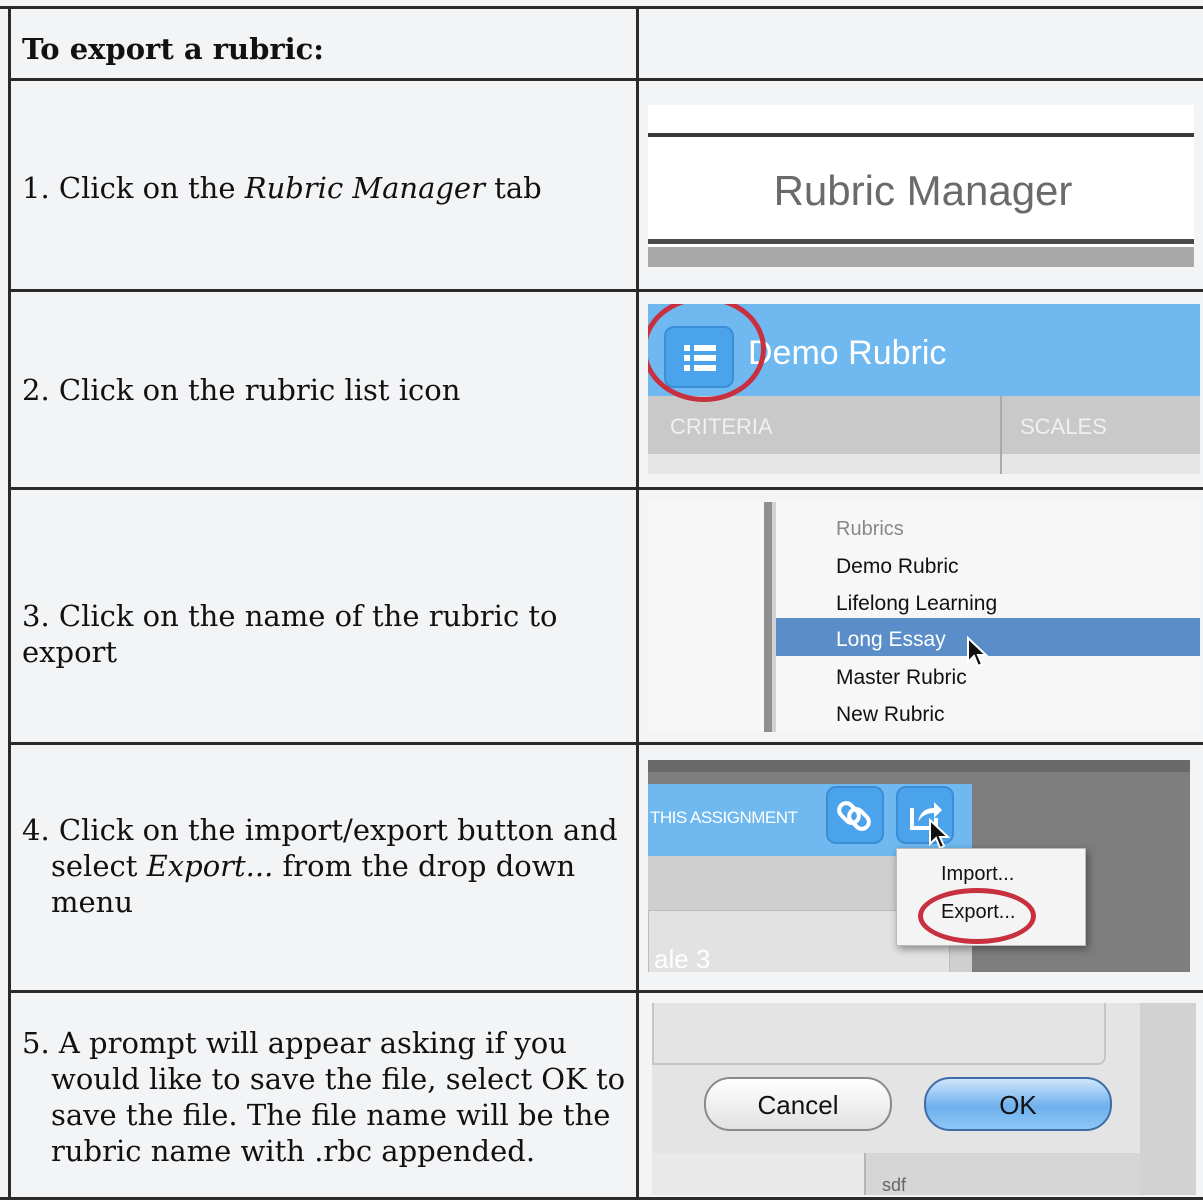 This screenshot has height=1200, width=1203. I want to click on list-sidebar-shadow, so click(774, 617).